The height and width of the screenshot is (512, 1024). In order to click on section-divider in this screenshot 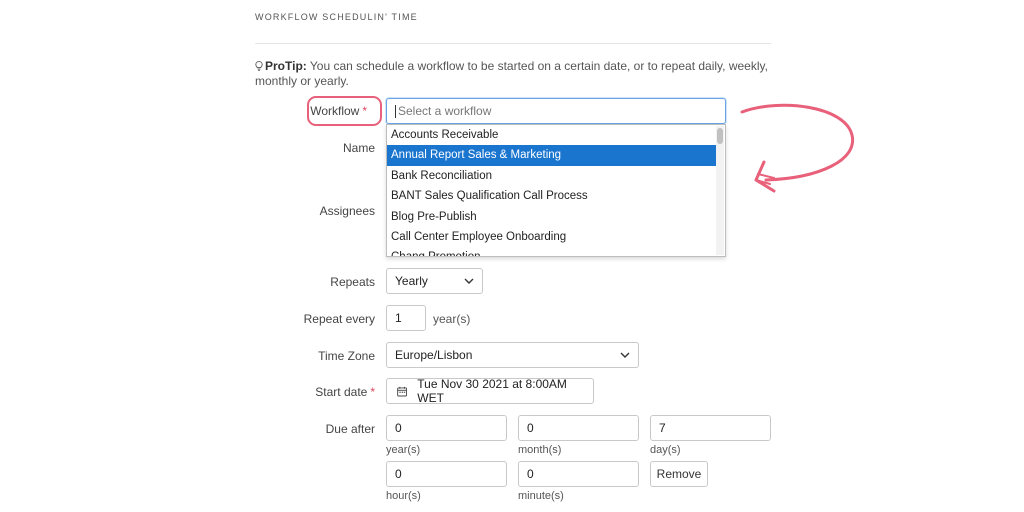, I will do `click(513, 43)`.